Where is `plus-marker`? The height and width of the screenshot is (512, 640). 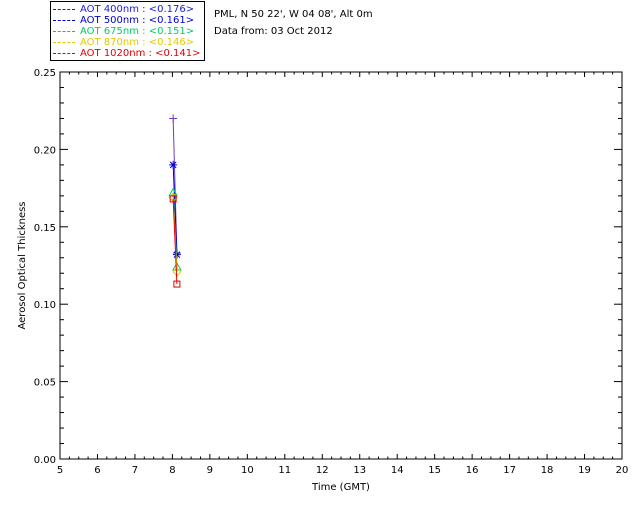 plus-marker is located at coordinates (173, 118).